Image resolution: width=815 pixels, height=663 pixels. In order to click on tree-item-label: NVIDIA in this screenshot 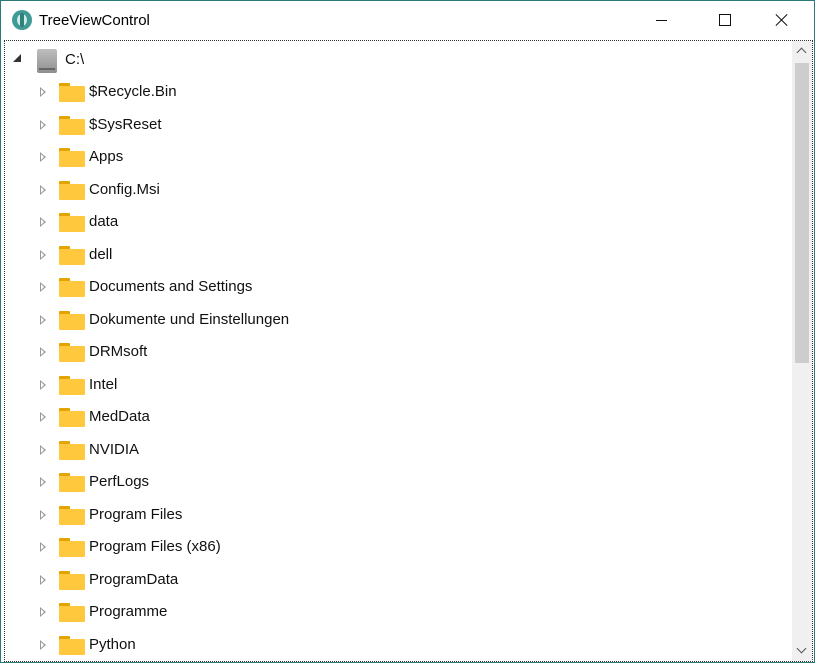, I will do `click(114, 449)`.